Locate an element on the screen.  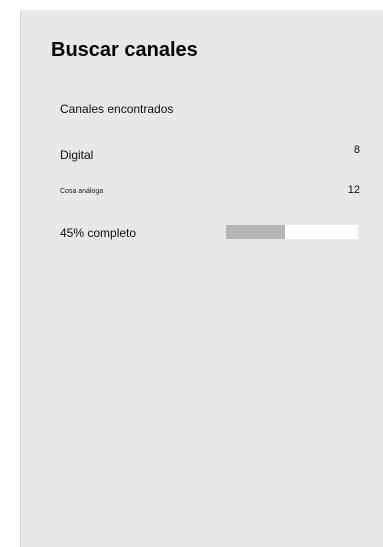
analog-channels-count: 12 is located at coordinates (353, 190).